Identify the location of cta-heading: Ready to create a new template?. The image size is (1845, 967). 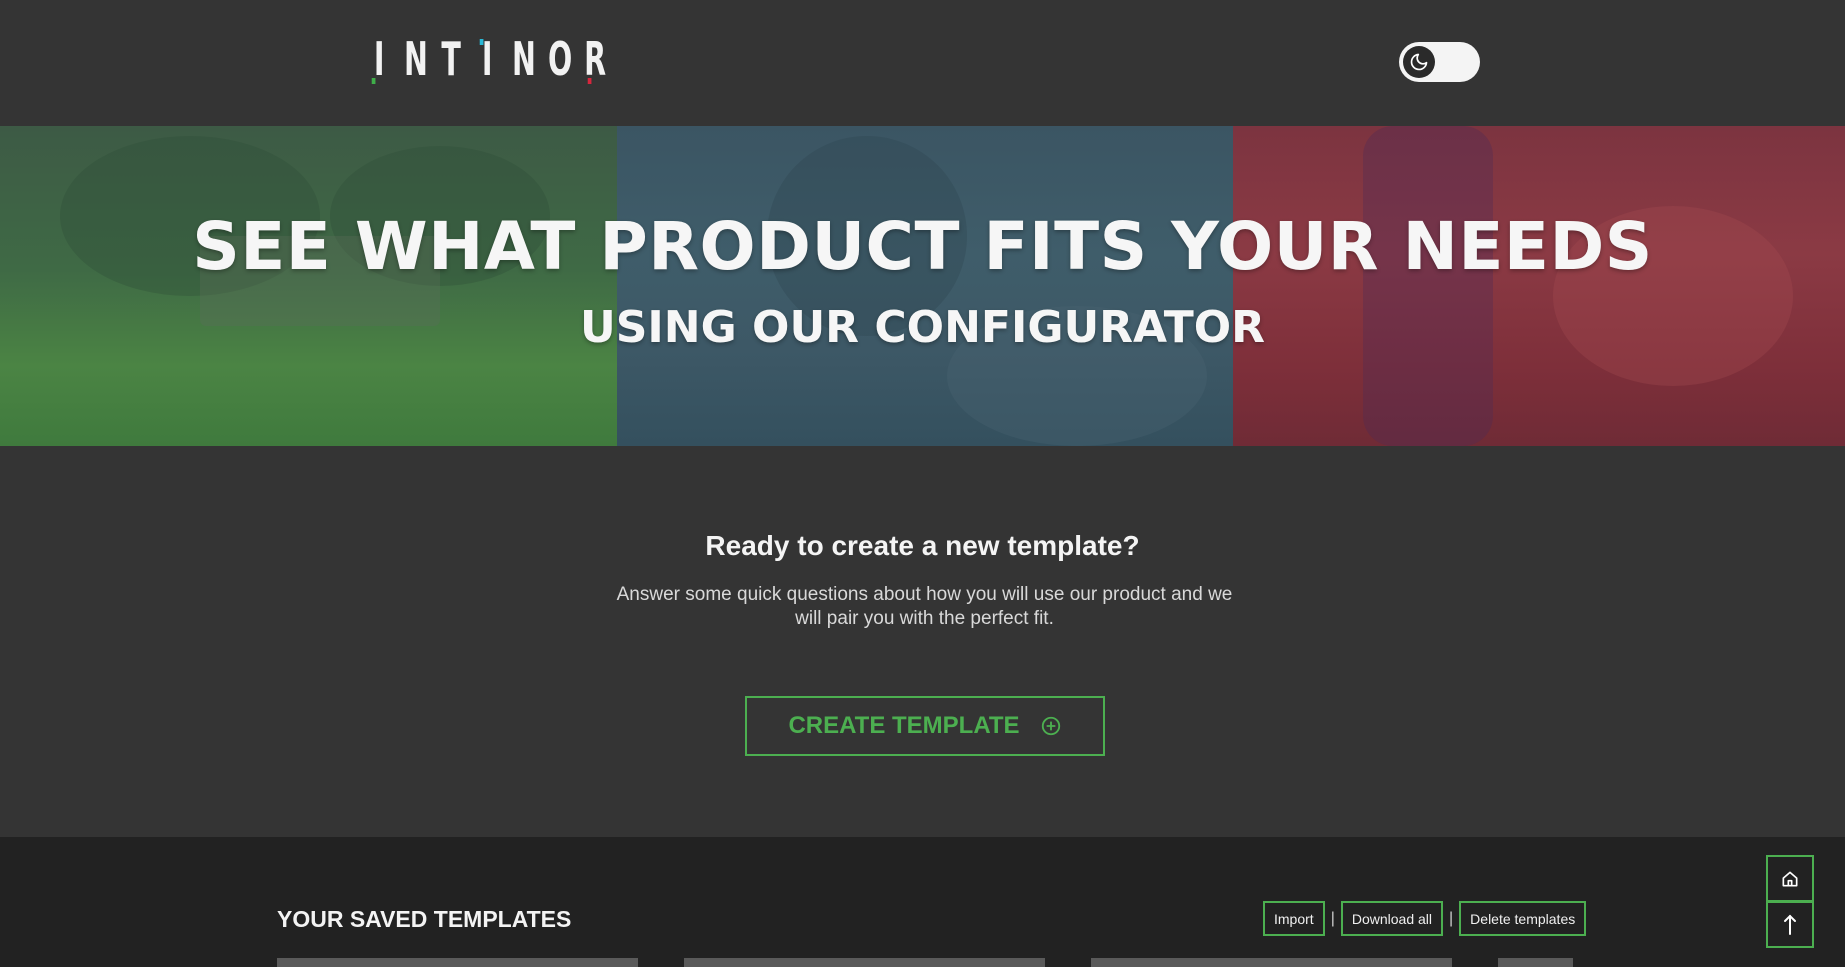
(922, 545).